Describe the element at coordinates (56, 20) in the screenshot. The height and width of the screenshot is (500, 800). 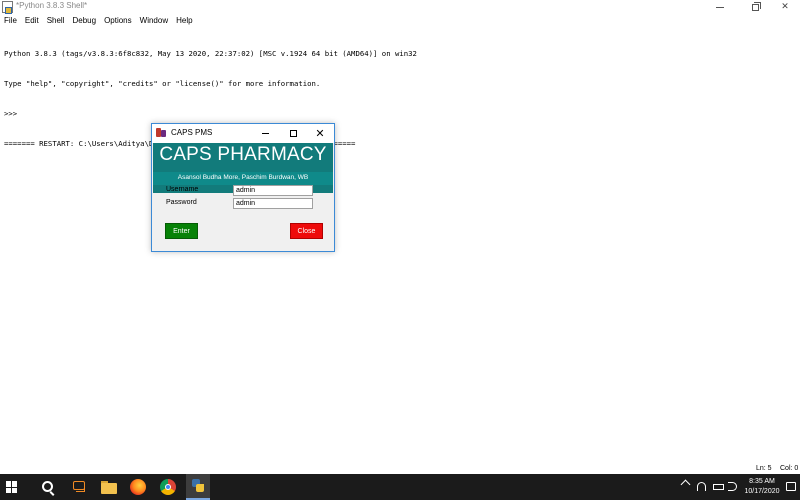
I see `menu-shell: Shell` at that location.